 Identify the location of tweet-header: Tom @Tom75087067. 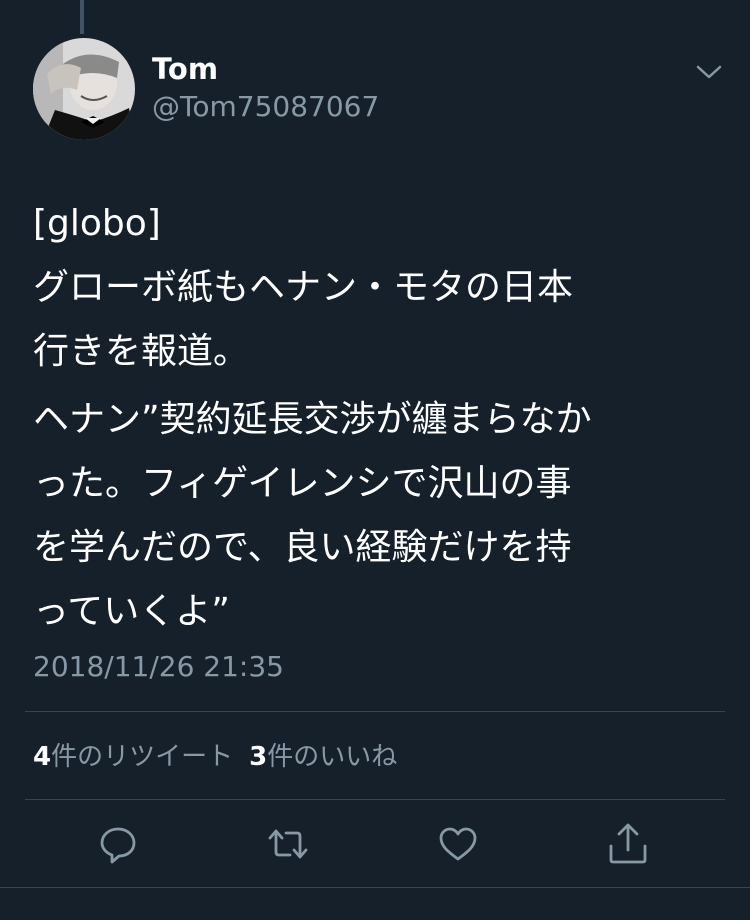
(378, 90).